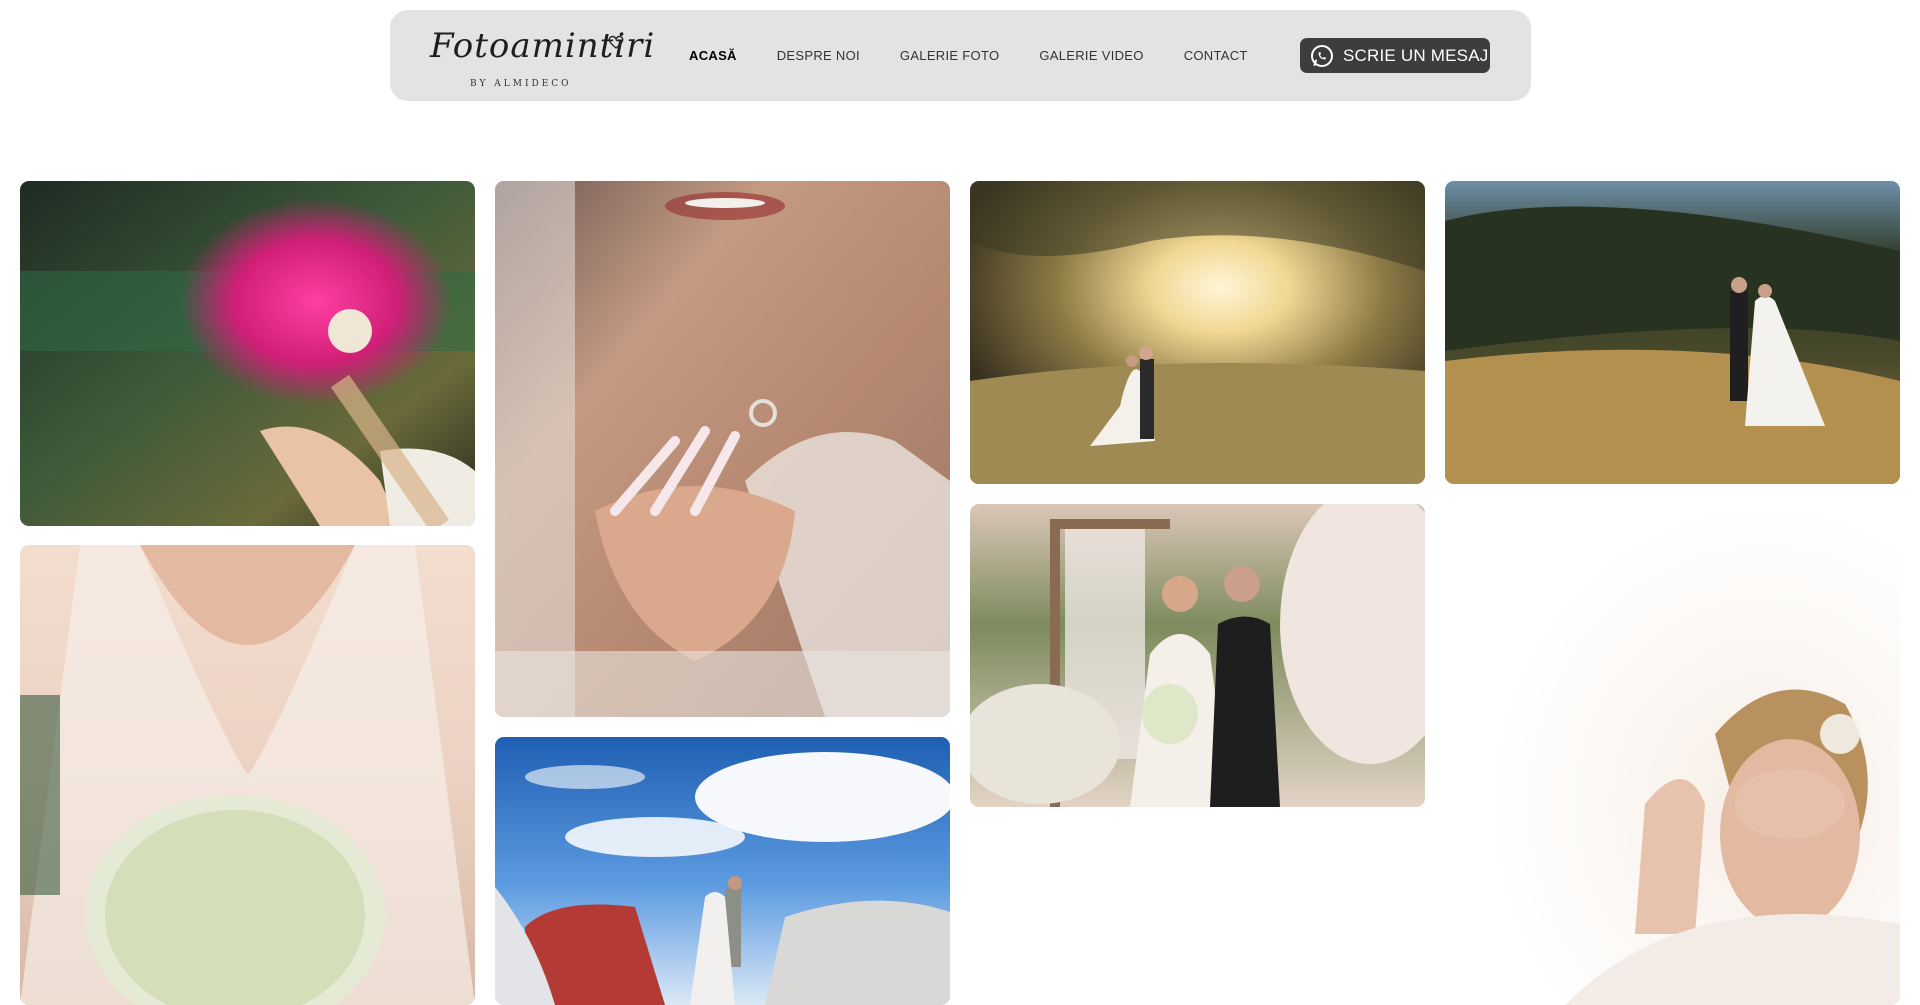 This screenshot has height=1005, width=1920. What do you see at coordinates (1322, 55) in the screenshot?
I see `whatsapp-icon` at bounding box center [1322, 55].